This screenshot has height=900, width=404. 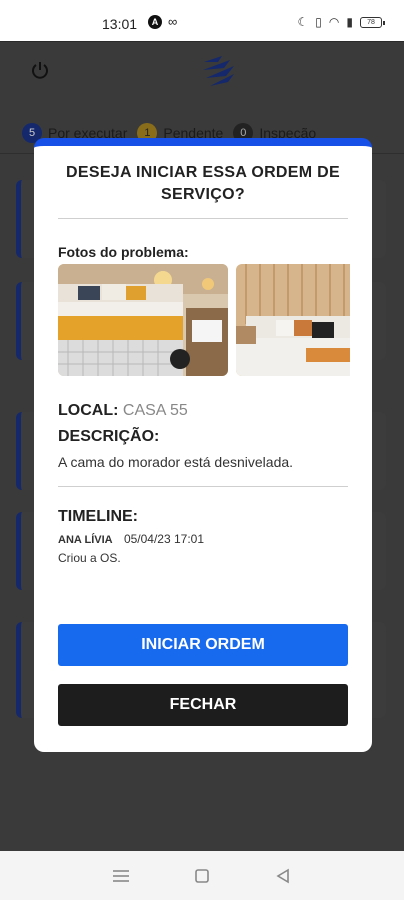 I want to click on timeline-entry: ANA LÍVIA 05/04/23 17:01, so click(x=131, y=539).